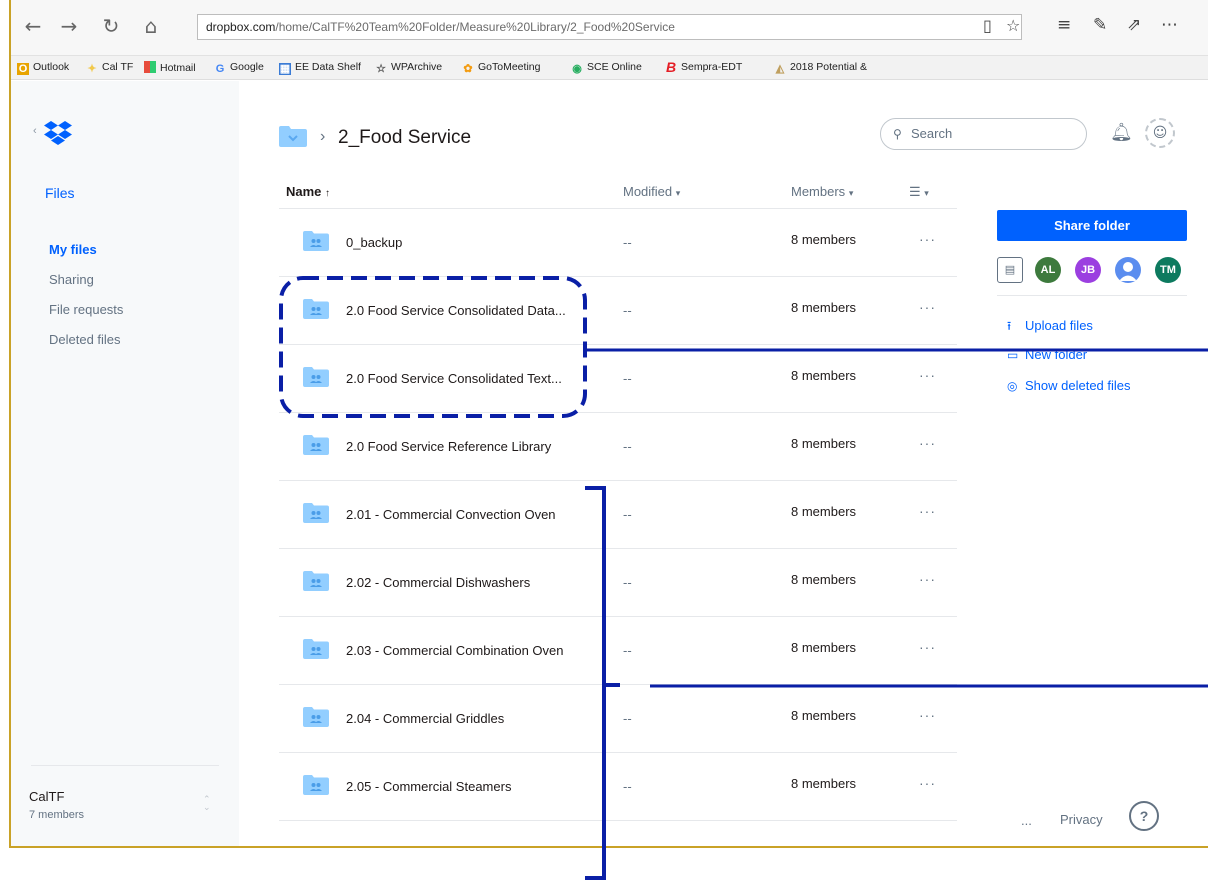 This screenshot has width=1208, height=883. I want to click on column-members: Members ▾, so click(822, 191).